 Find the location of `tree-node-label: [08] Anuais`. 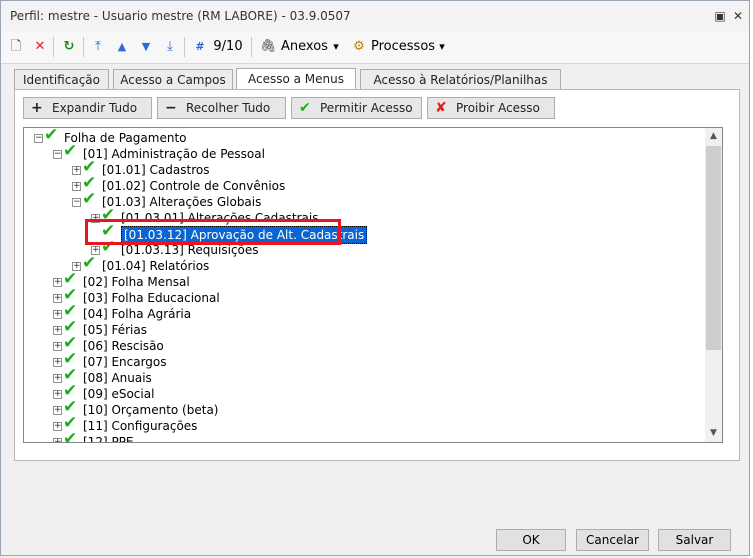

tree-node-label: [08] Anuais is located at coordinates (117, 378).